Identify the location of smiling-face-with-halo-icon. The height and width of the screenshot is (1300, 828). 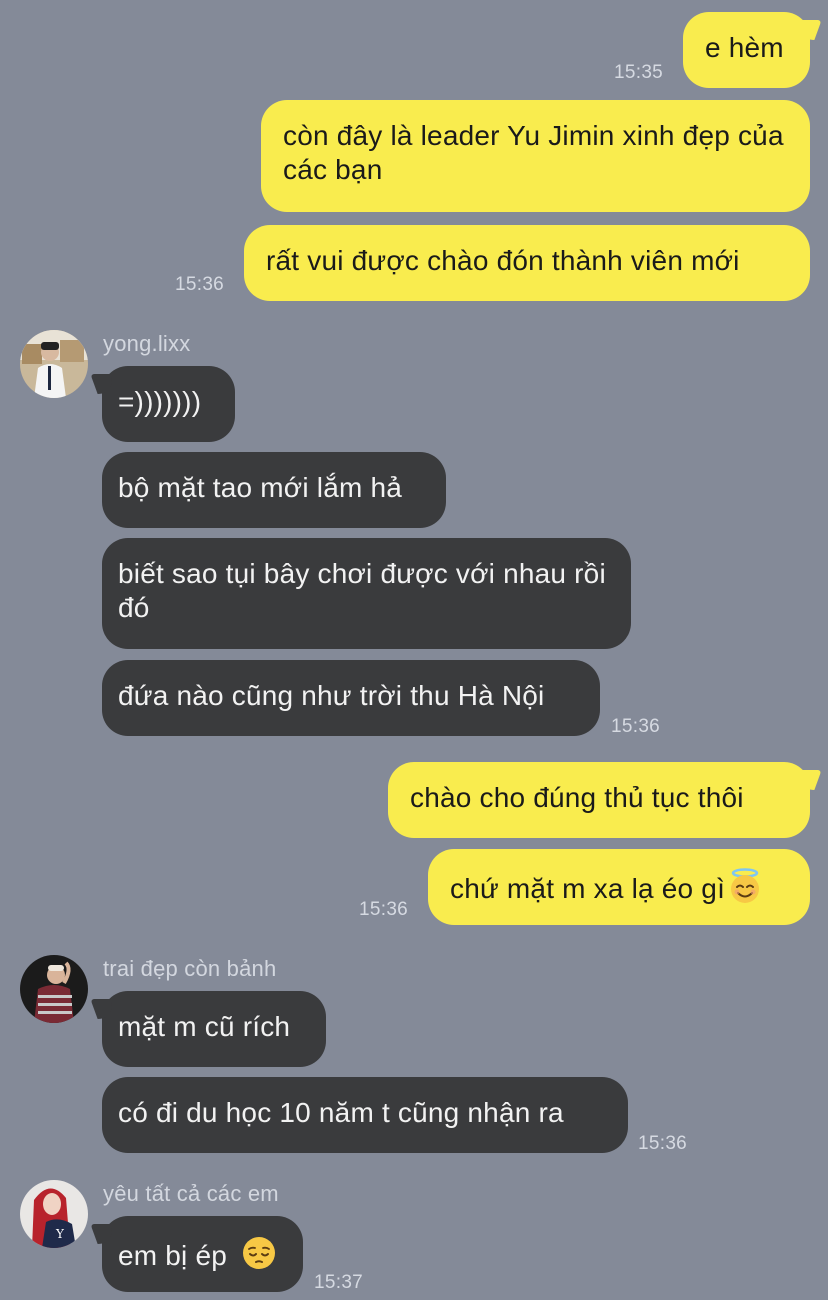
(745, 886).